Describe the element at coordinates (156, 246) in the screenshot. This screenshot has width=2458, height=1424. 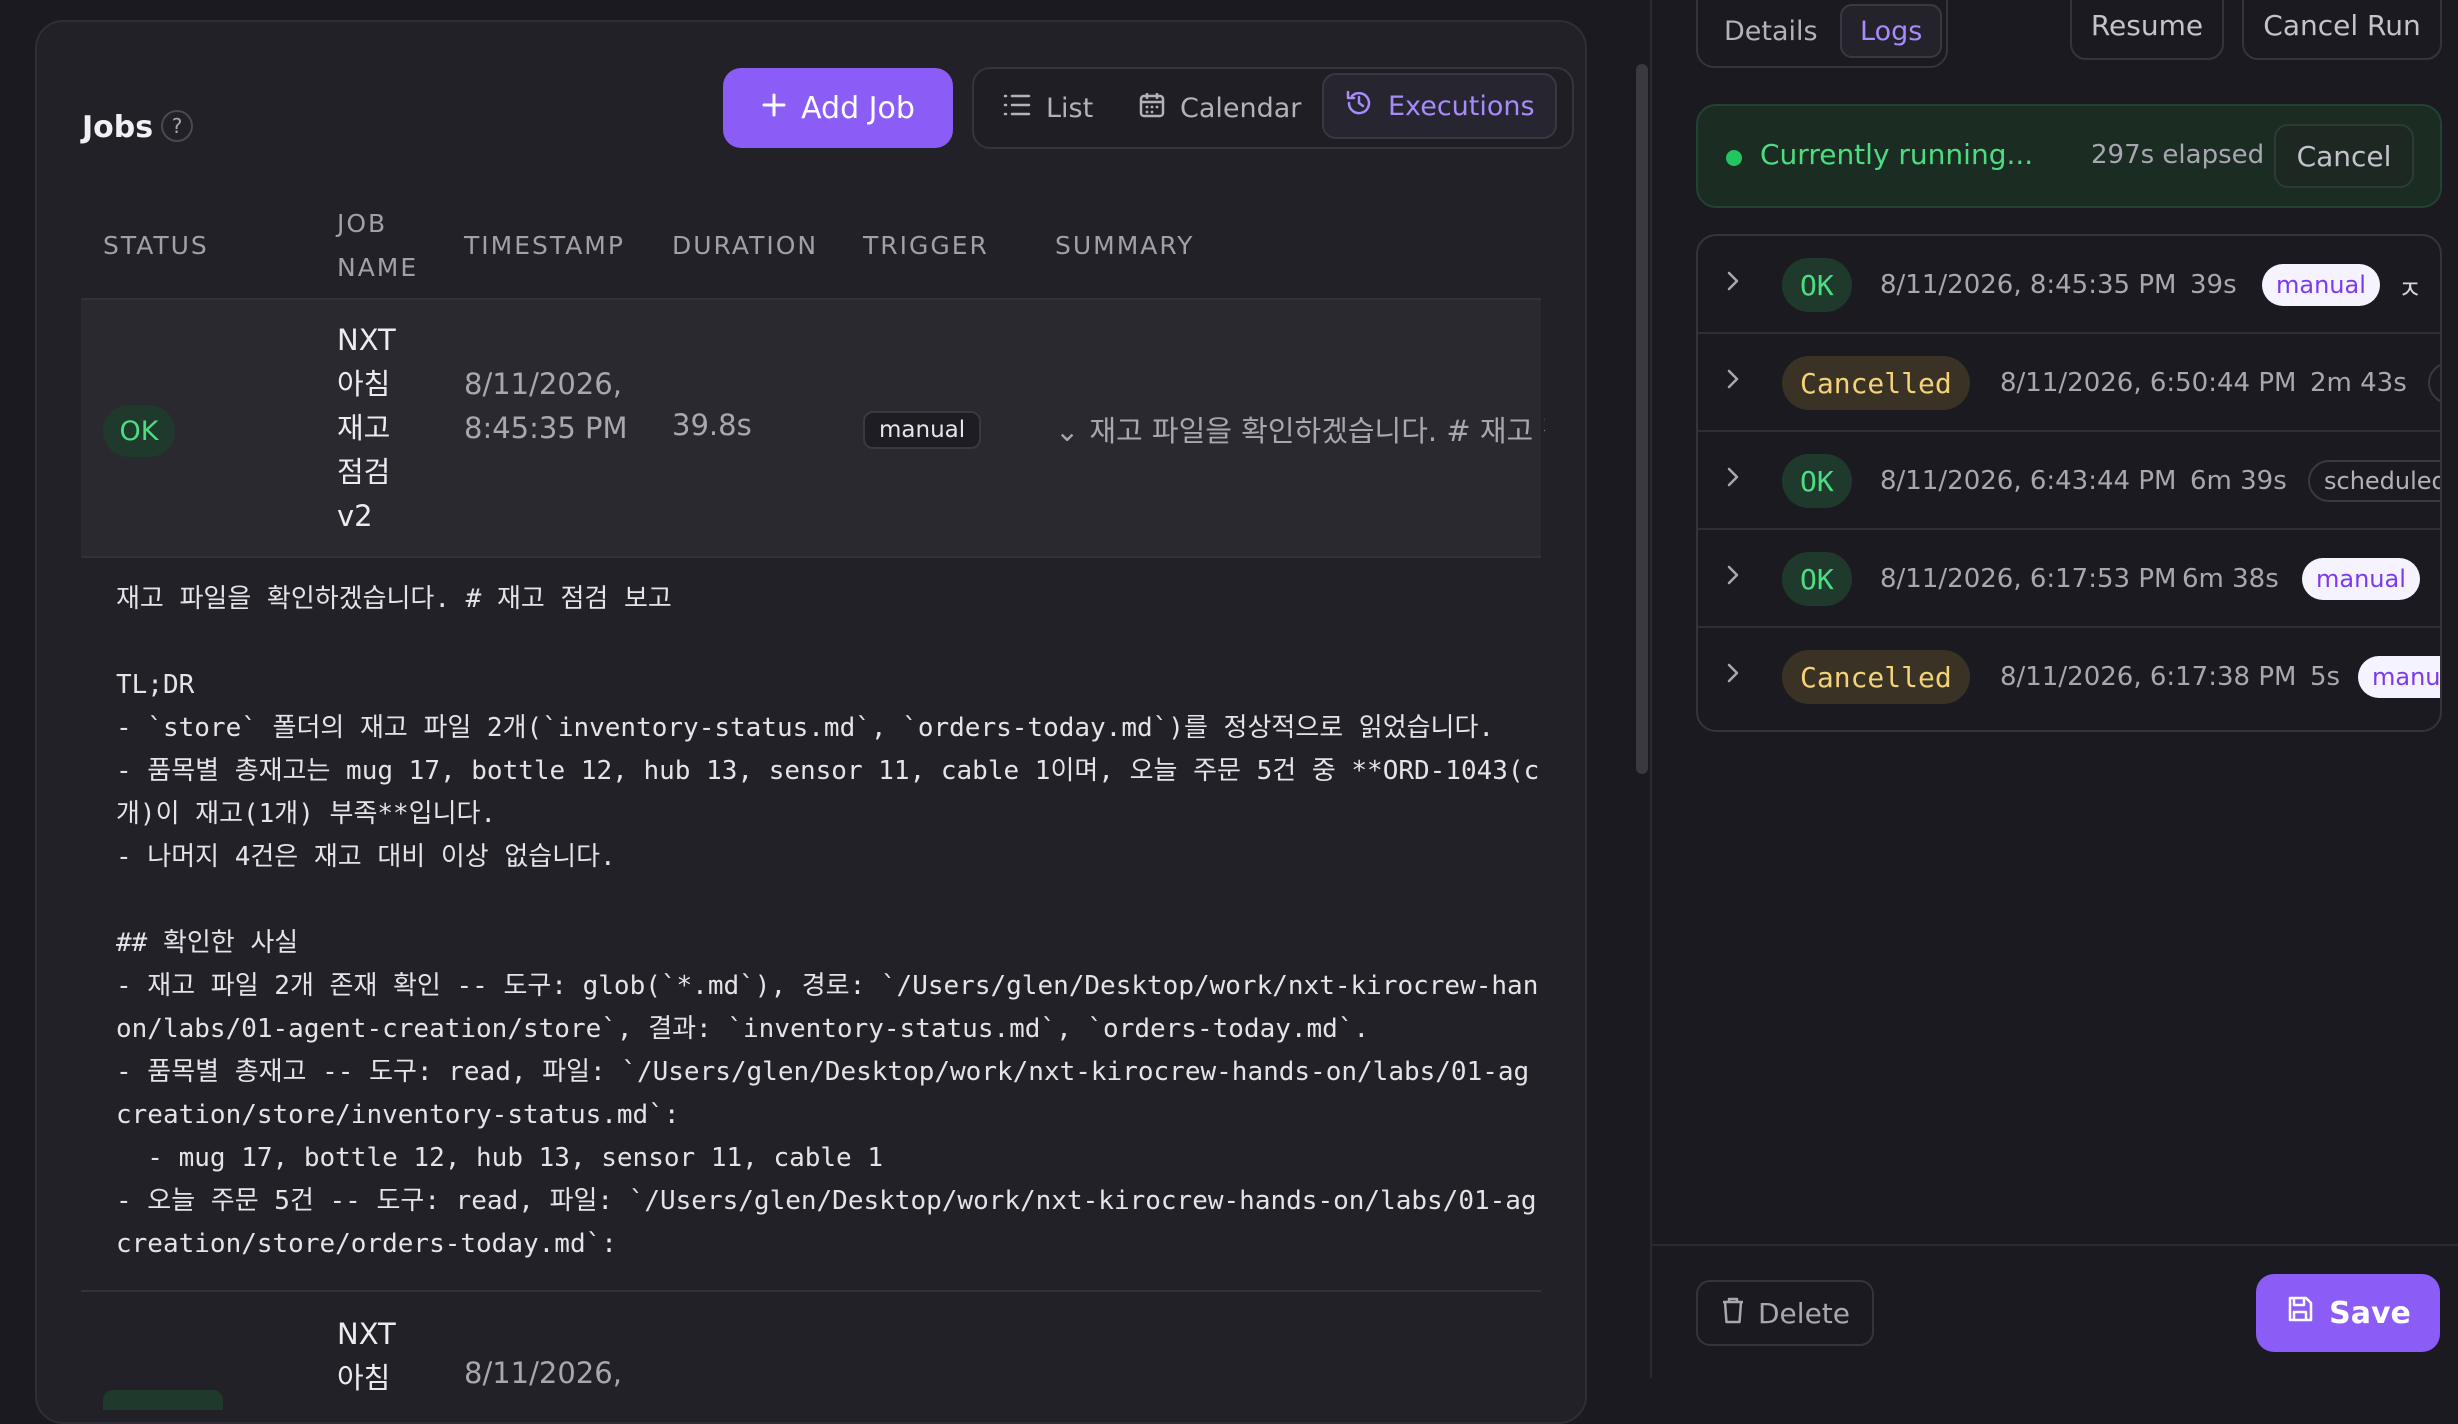
I see `column-header-status: STATUS` at that location.